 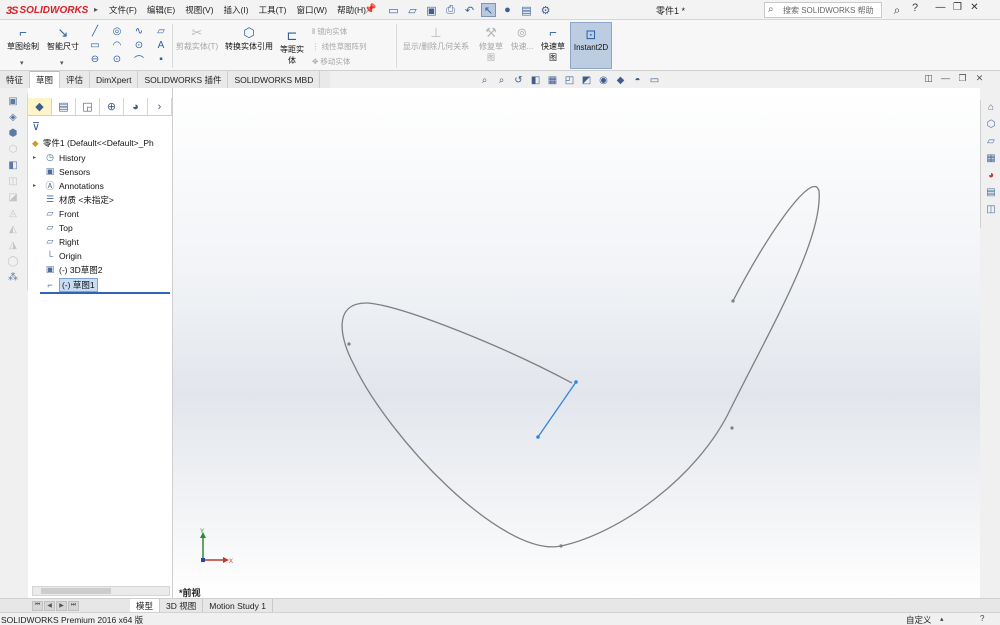 What do you see at coordinates (183, 79) in the screenshot?
I see `tab-addins: SOLIDWORKS 插件` at bounding box center [183, 79].